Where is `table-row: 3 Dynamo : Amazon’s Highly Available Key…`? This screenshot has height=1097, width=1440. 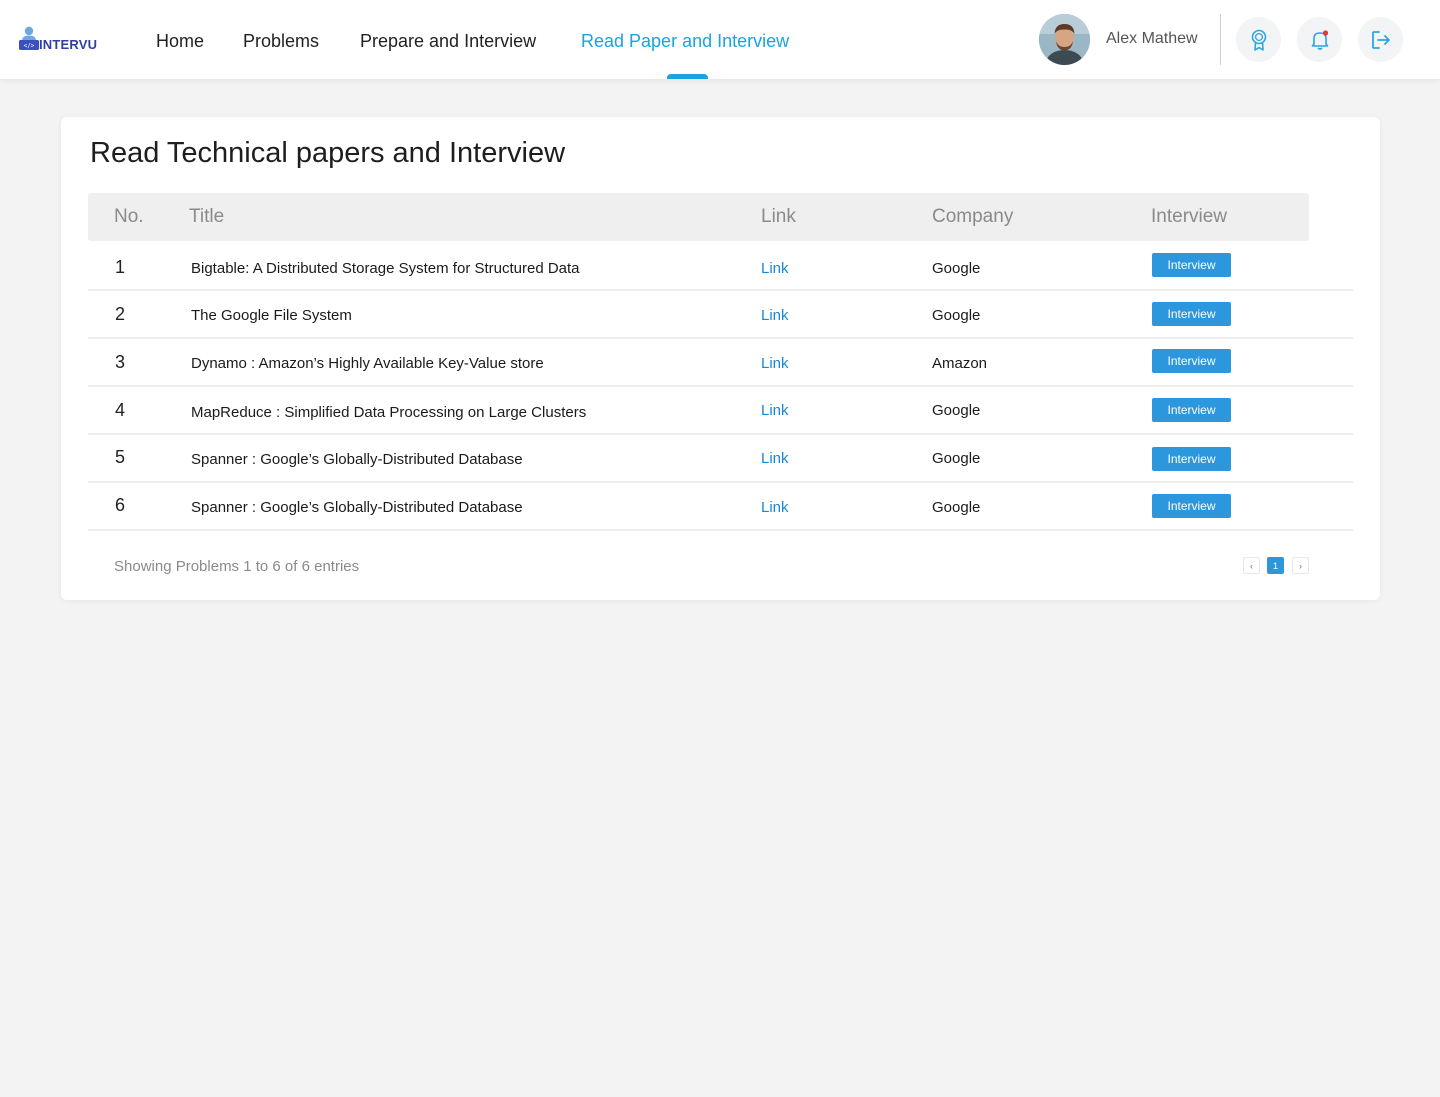
table-row: 3 Dynamo : Amazon’s Highly Available Key… is located at coordinates (720, 362).